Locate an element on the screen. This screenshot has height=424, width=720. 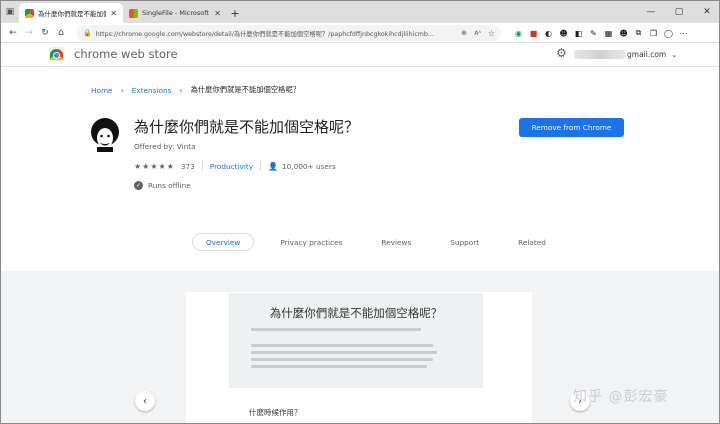
breadcrumb-current: 為什麼你們就是不能加個空格呢？ is located at coordinates (245, 89).